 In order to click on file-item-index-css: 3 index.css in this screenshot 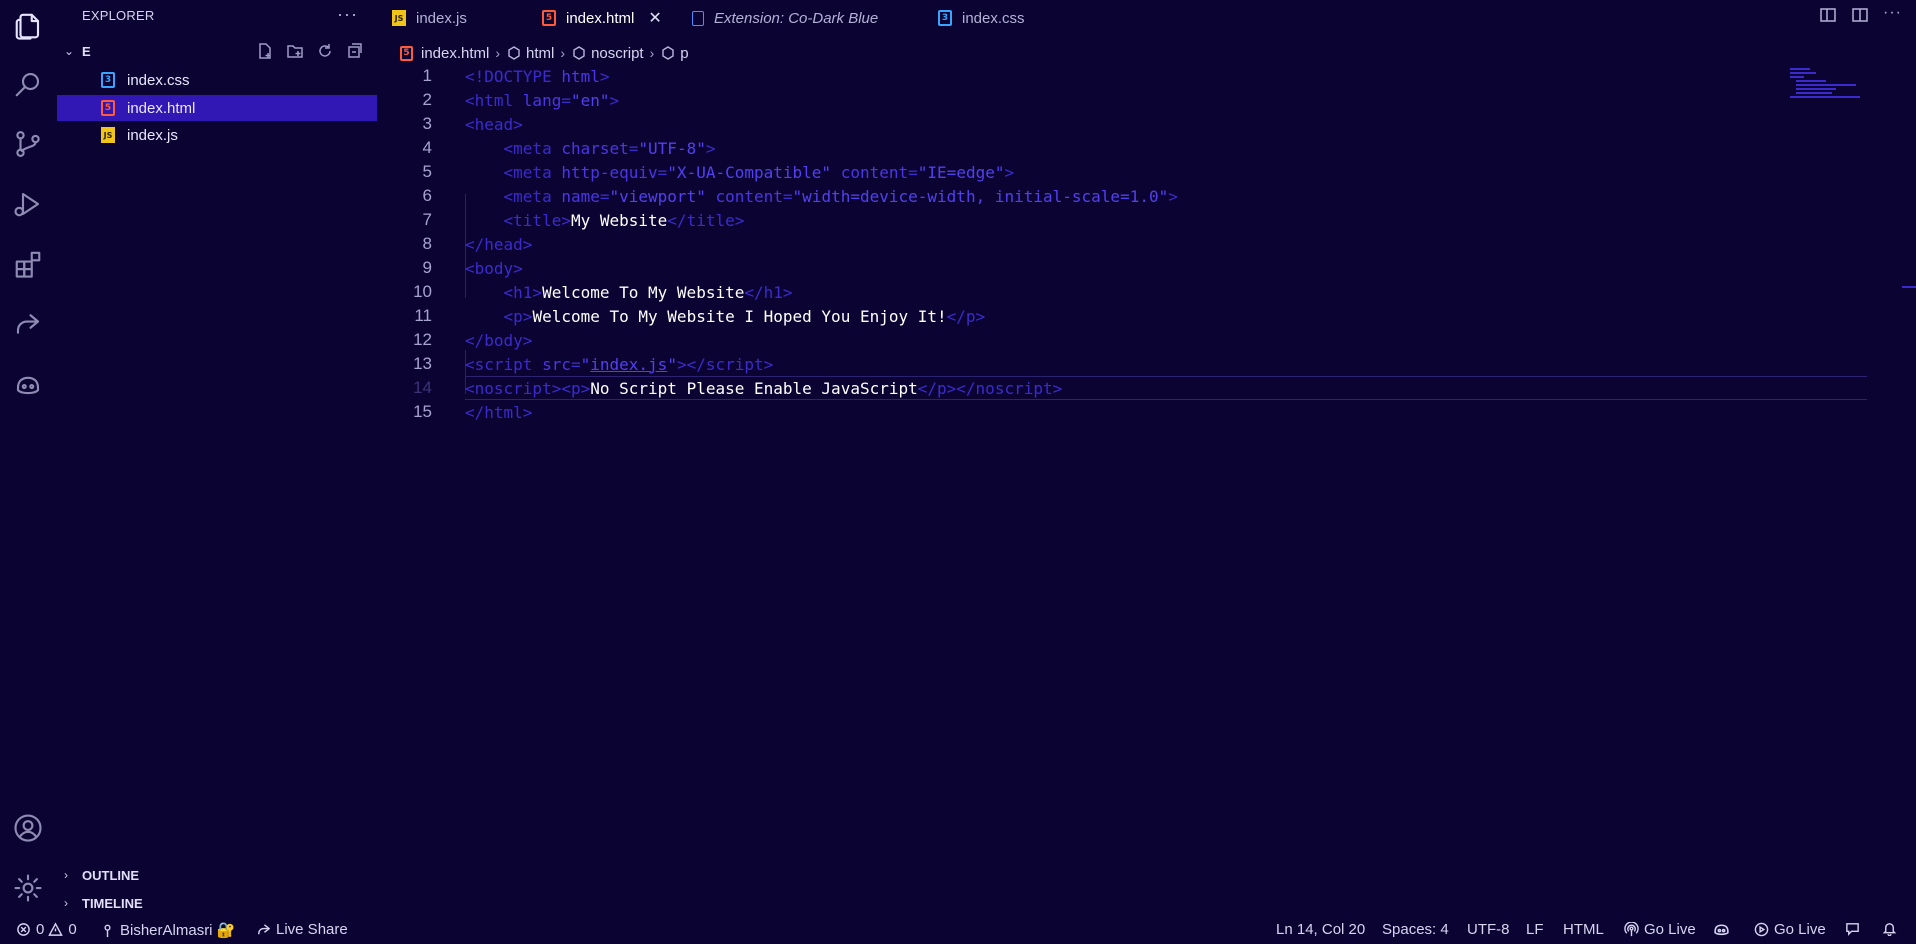, I will do `click(217, 80)`.